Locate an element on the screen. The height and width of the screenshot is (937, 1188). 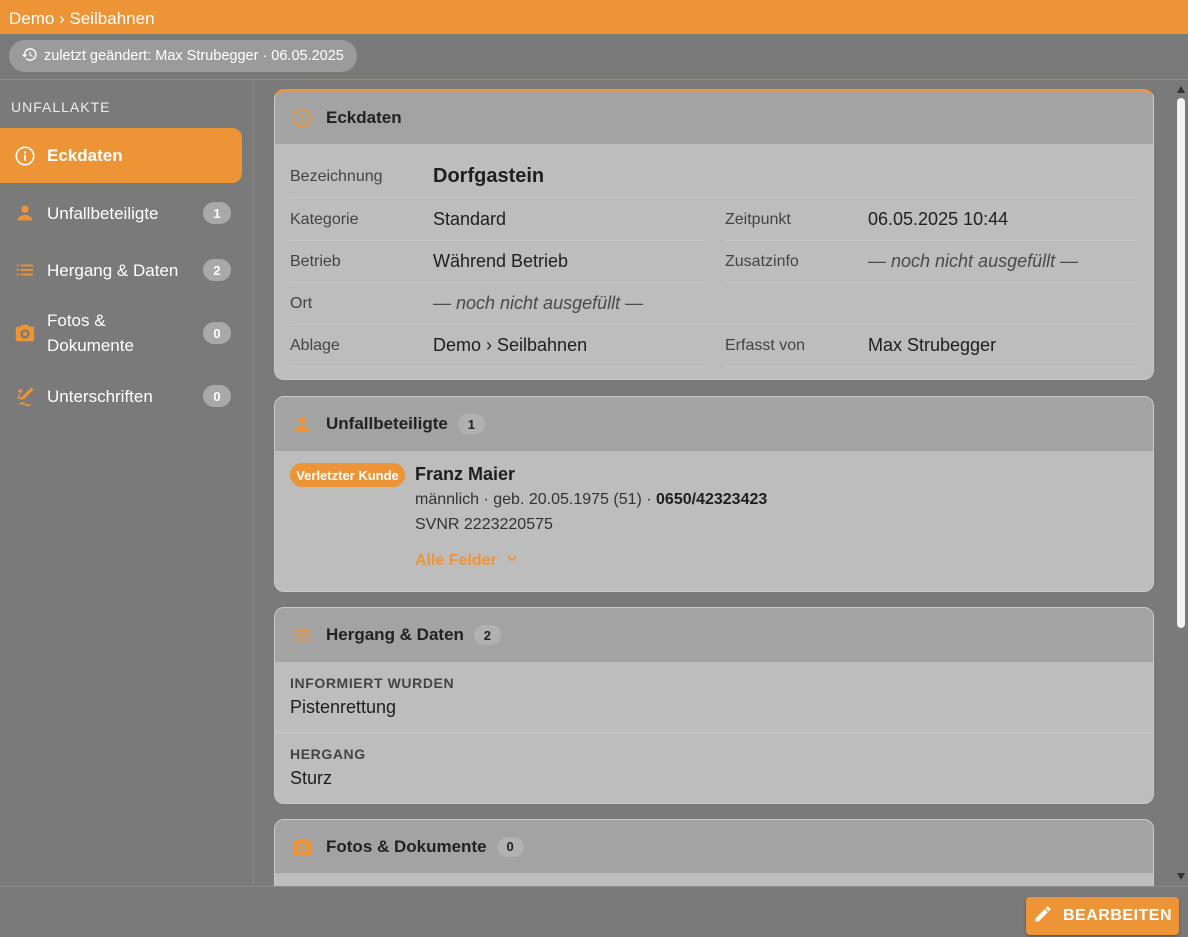
sidebar-item-label-line2: Dokumente is located at coordinates (90, 345).